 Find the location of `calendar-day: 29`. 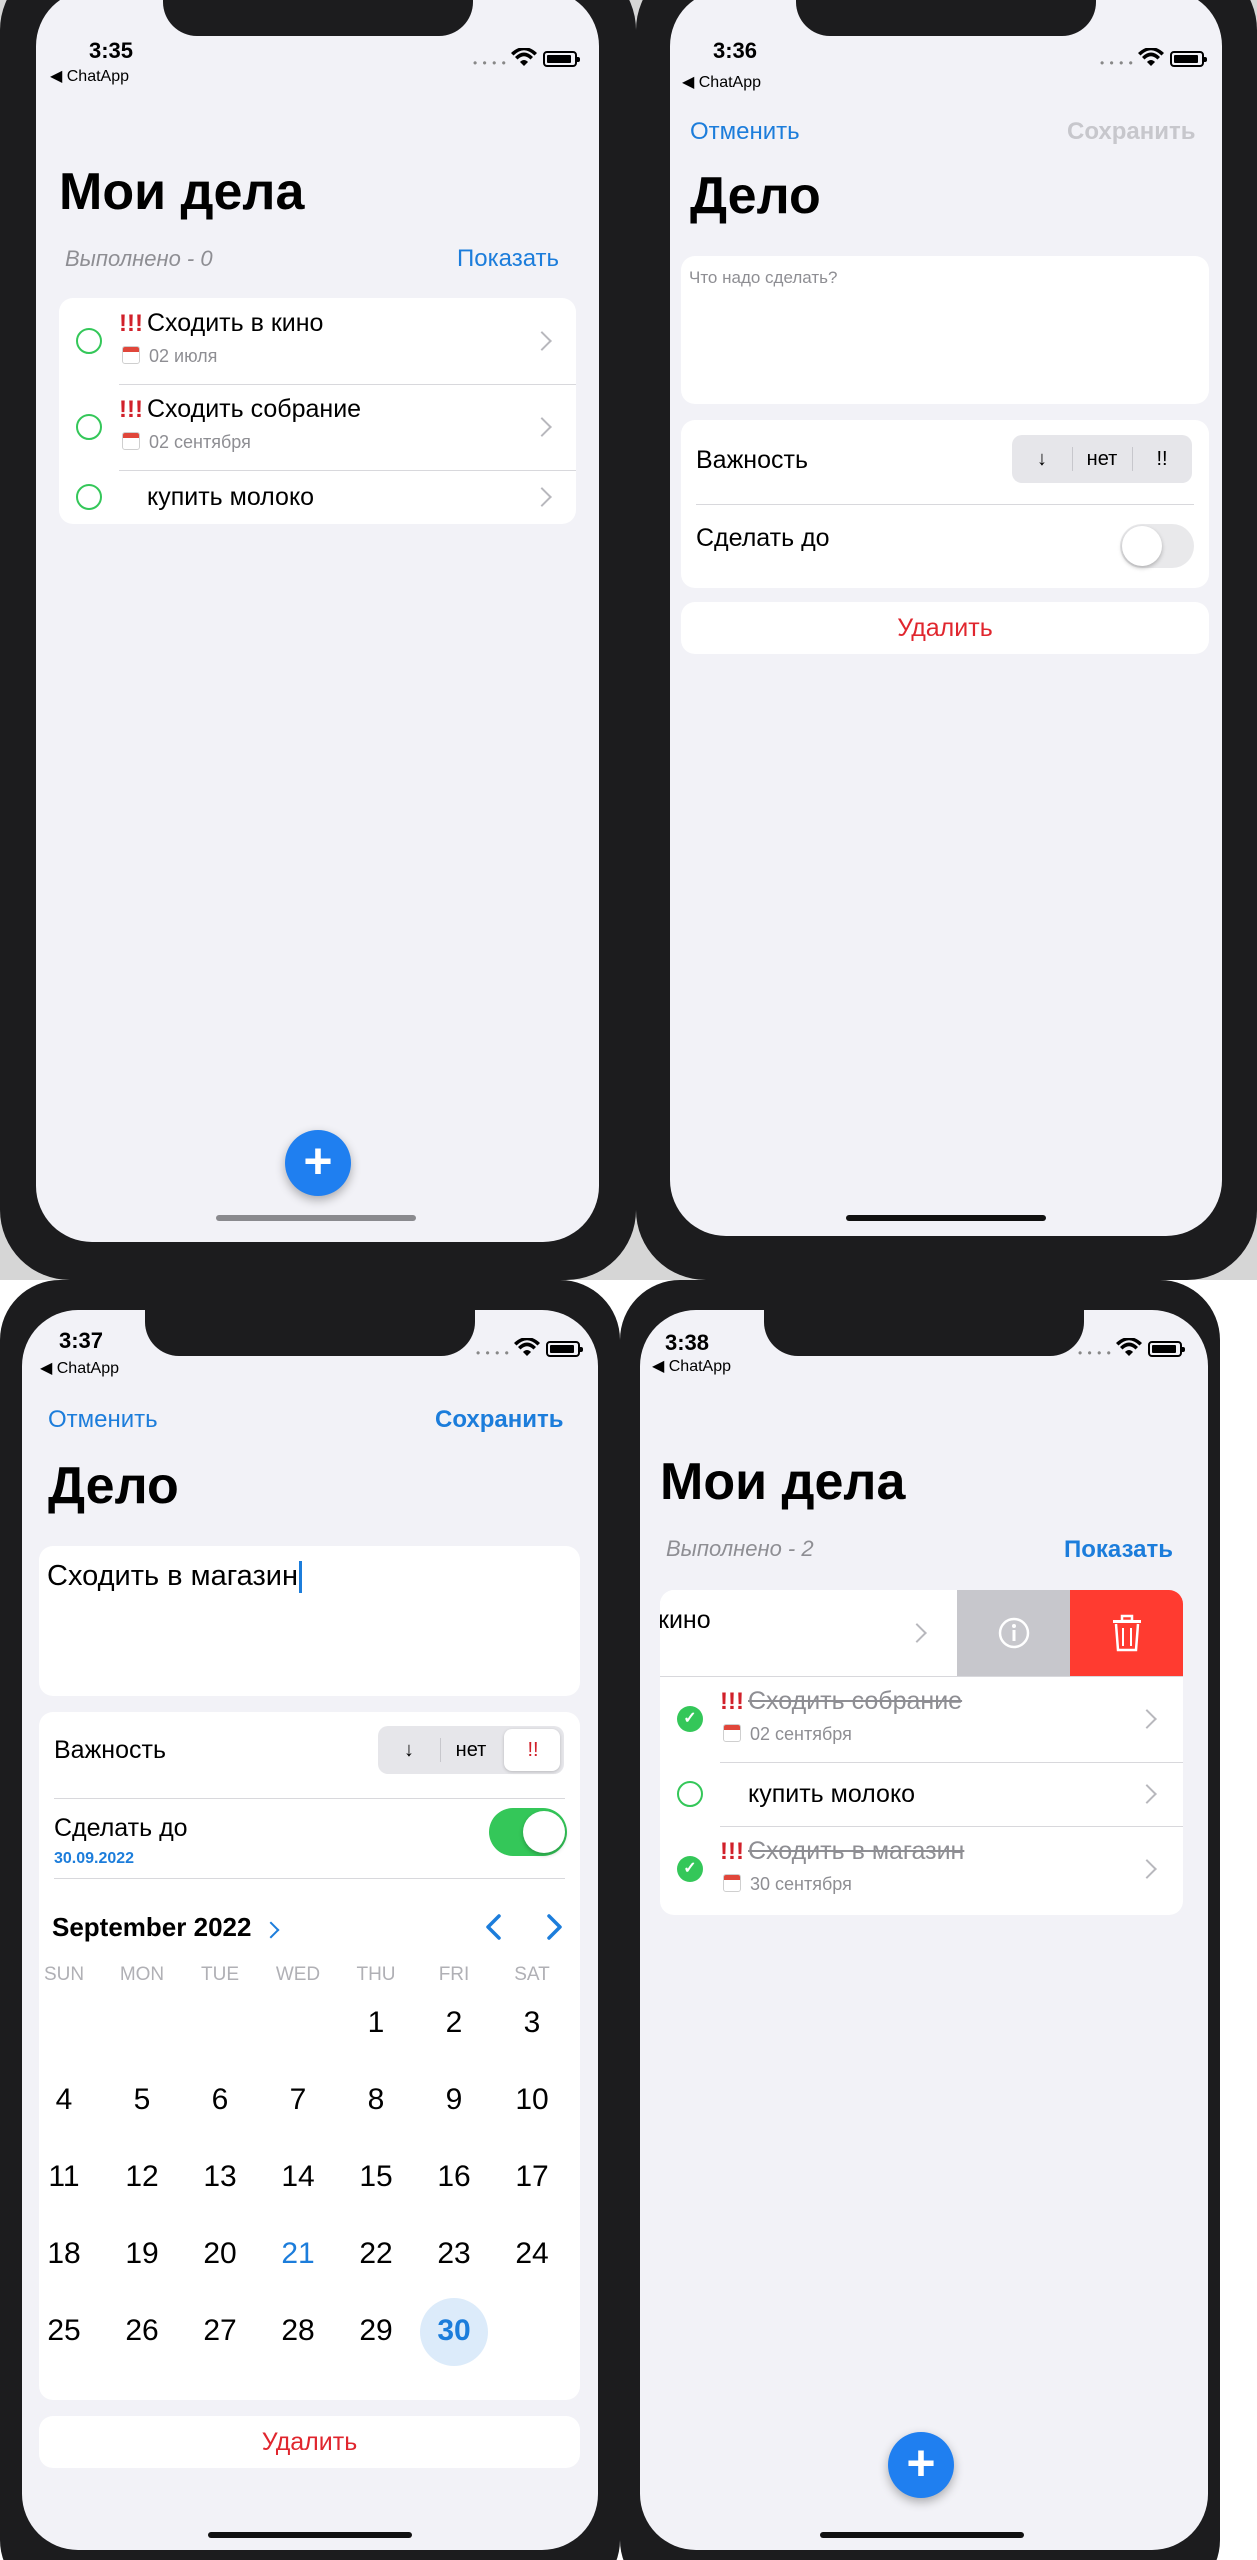

calendar-day: 29 is located at coordinates (376, 2331).